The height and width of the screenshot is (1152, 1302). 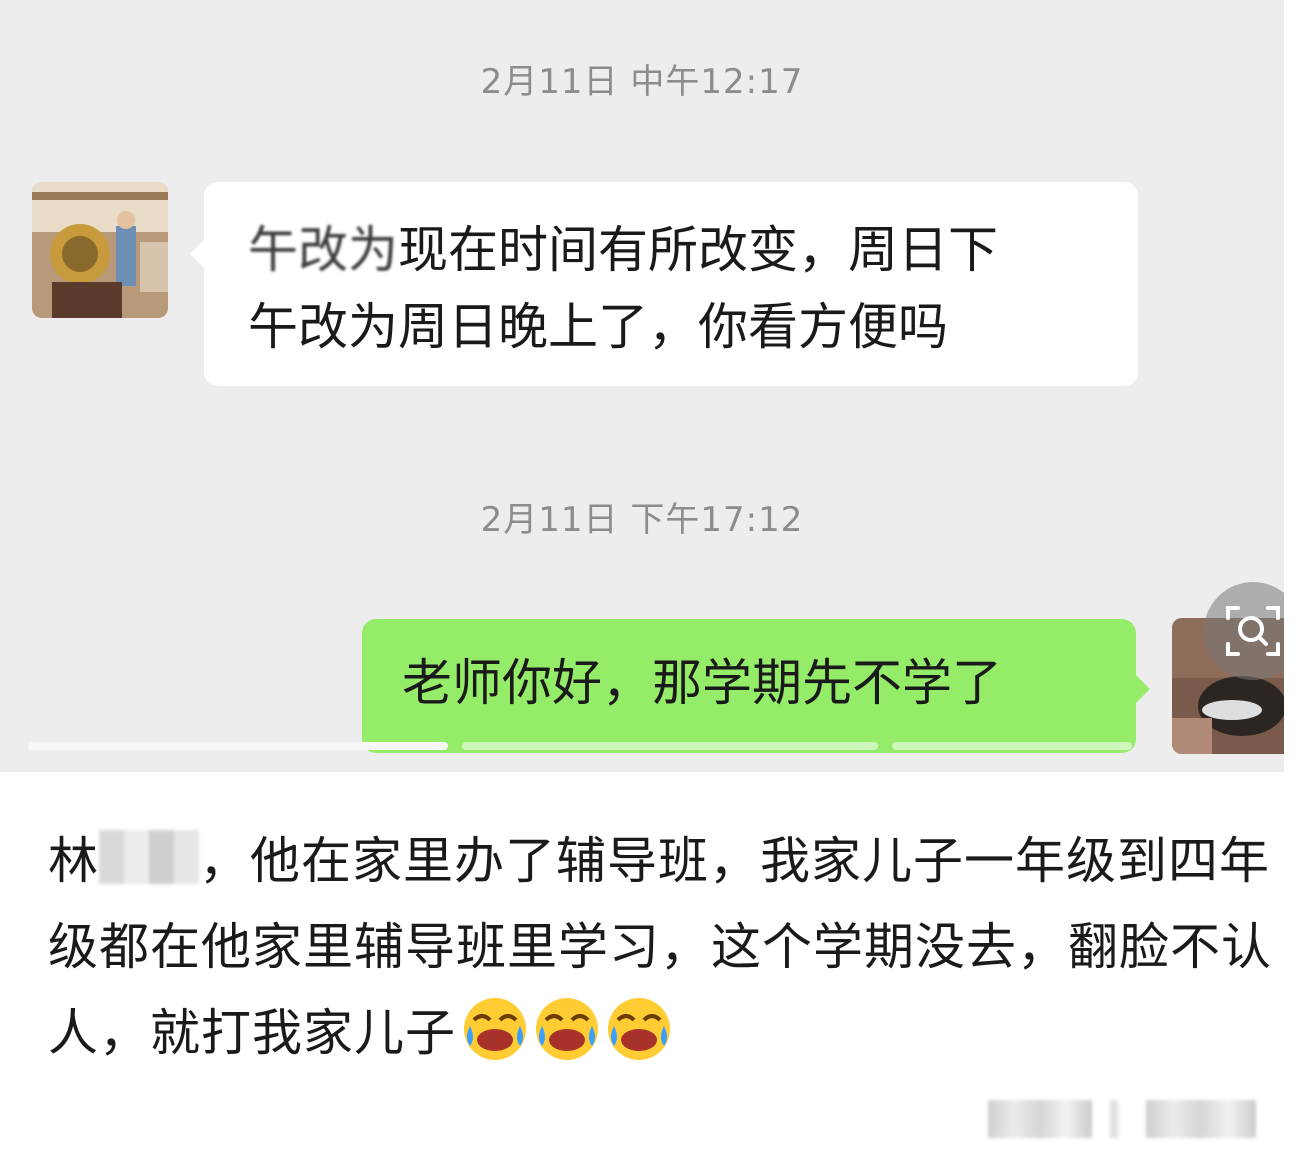 What do you see at coordinates (698, 250) in the screenshot?
I see `message-text: 现在时间有所改变，周日下` at bounding box center [698, 250].